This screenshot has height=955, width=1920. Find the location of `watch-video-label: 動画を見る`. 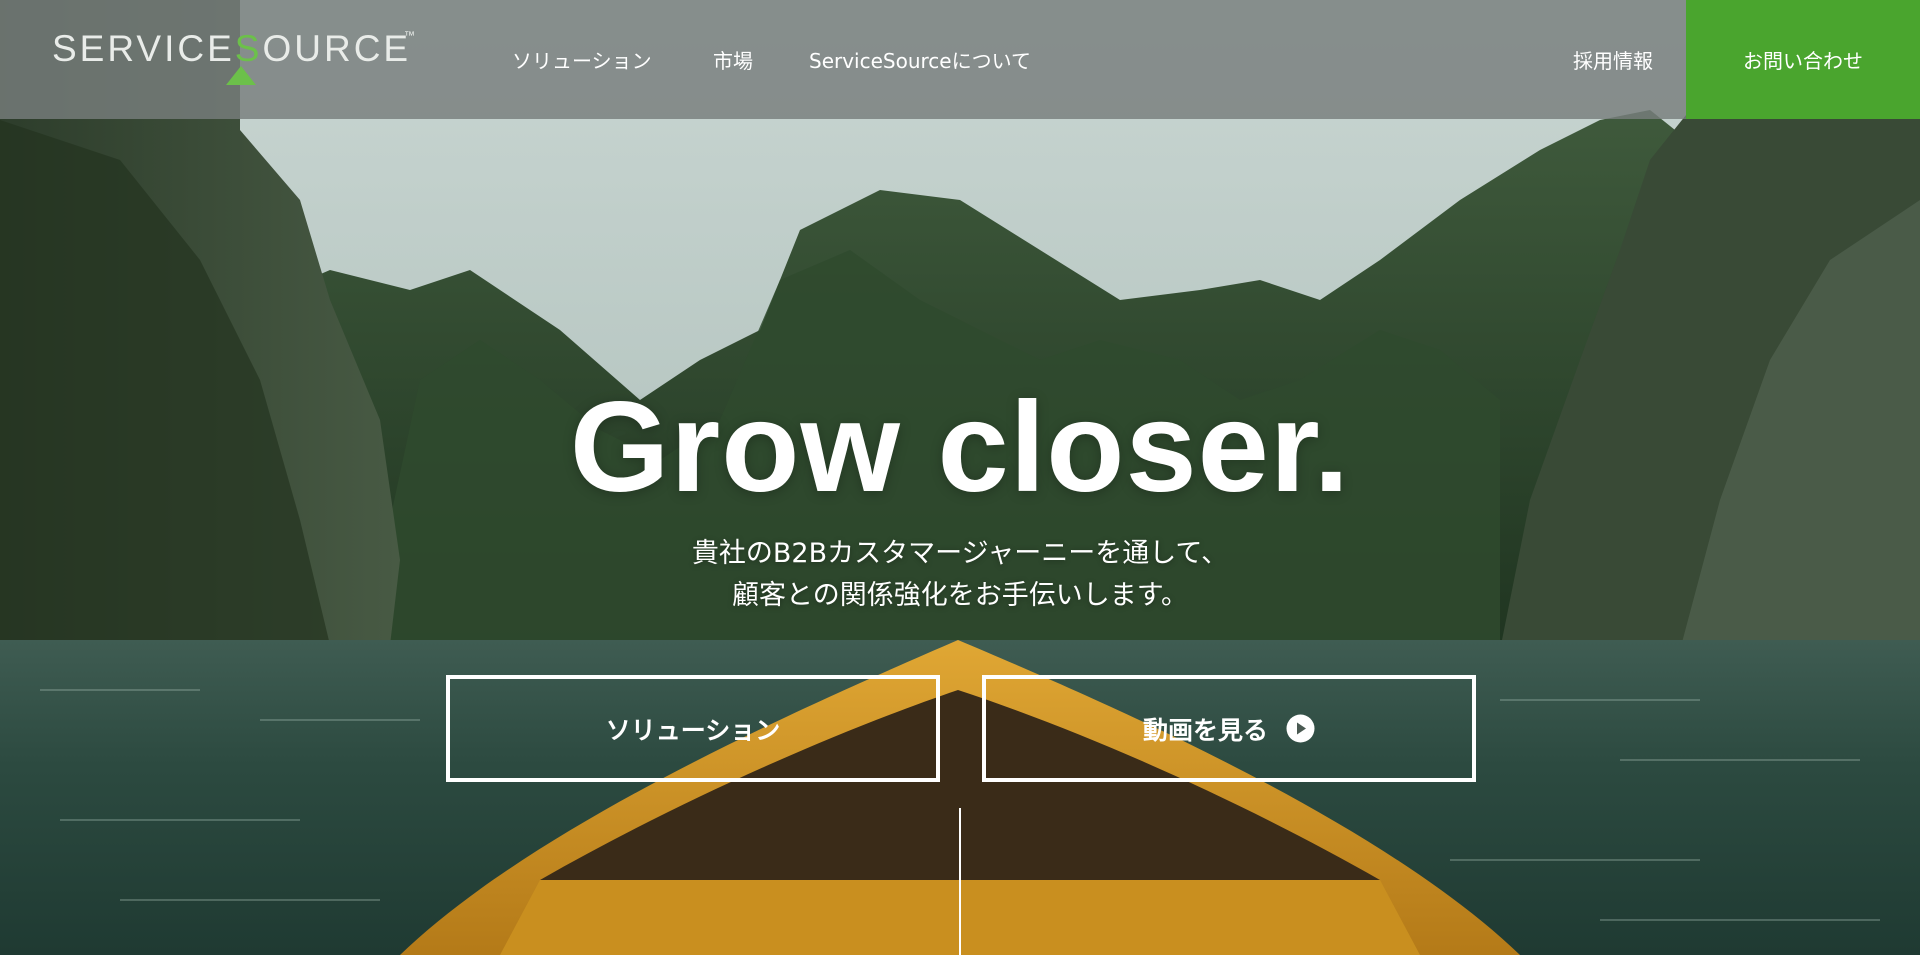

watch-video-label: 動画を見る is located at coordinates (1205, 730).